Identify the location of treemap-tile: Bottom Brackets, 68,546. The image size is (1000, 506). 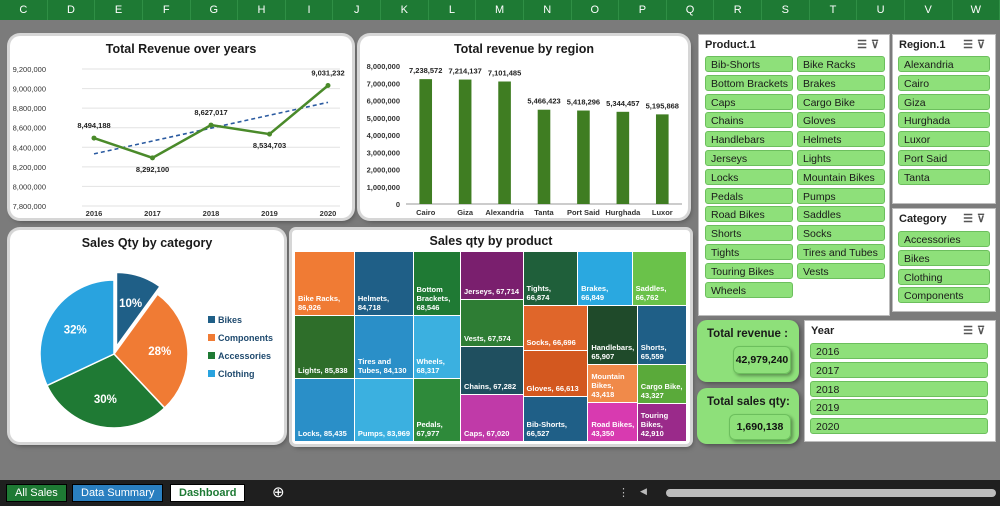
(436, 283).